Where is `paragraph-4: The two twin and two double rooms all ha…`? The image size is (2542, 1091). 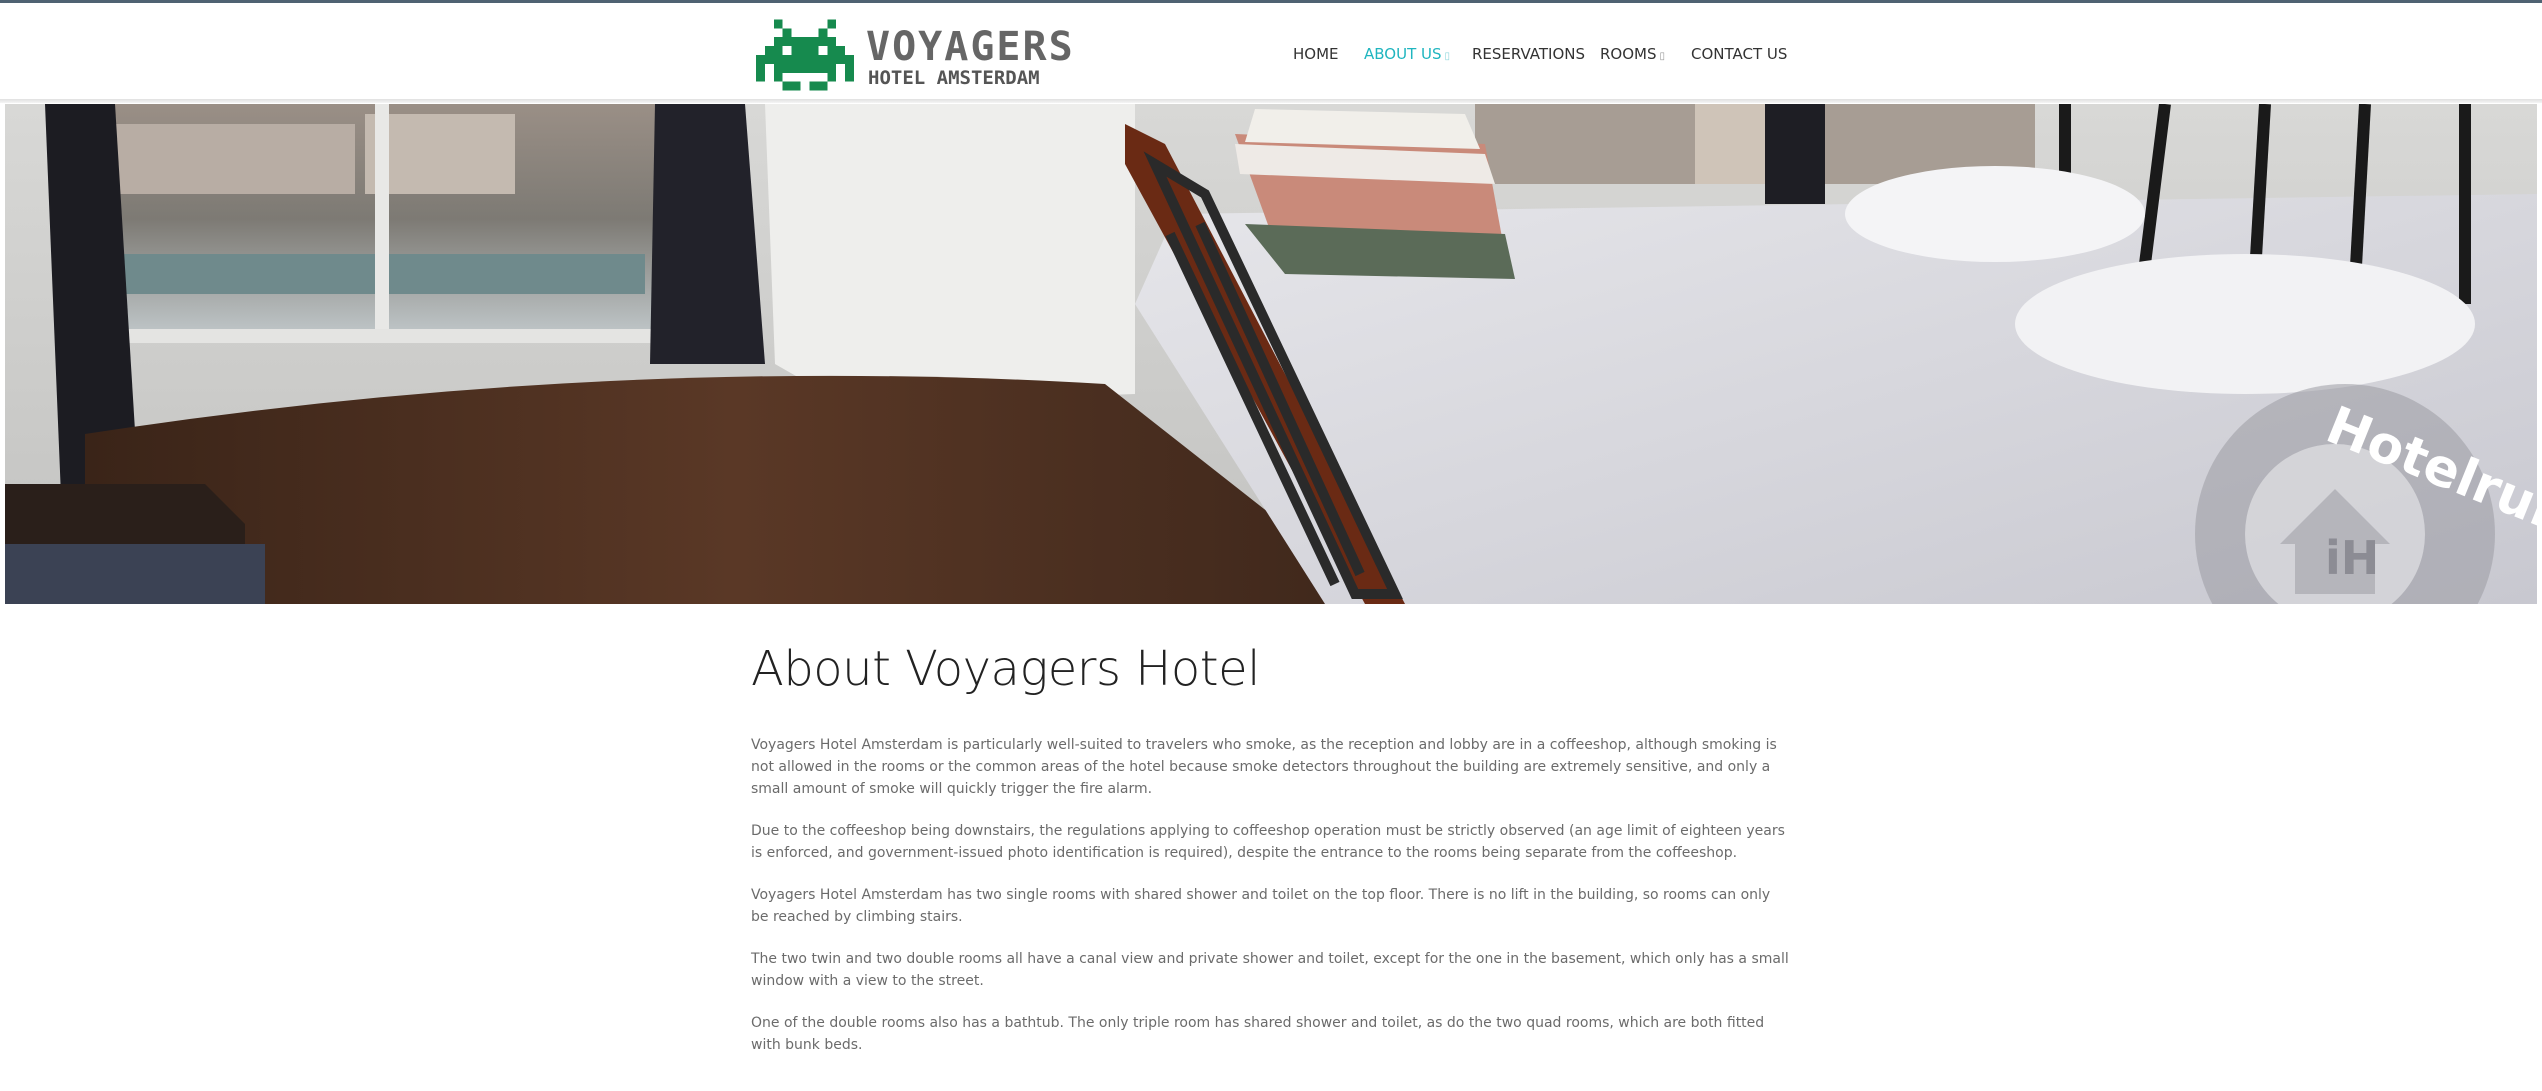
paragraph-4: The two twin and two double rooms all ha… is located at coordinates (1270, 970).